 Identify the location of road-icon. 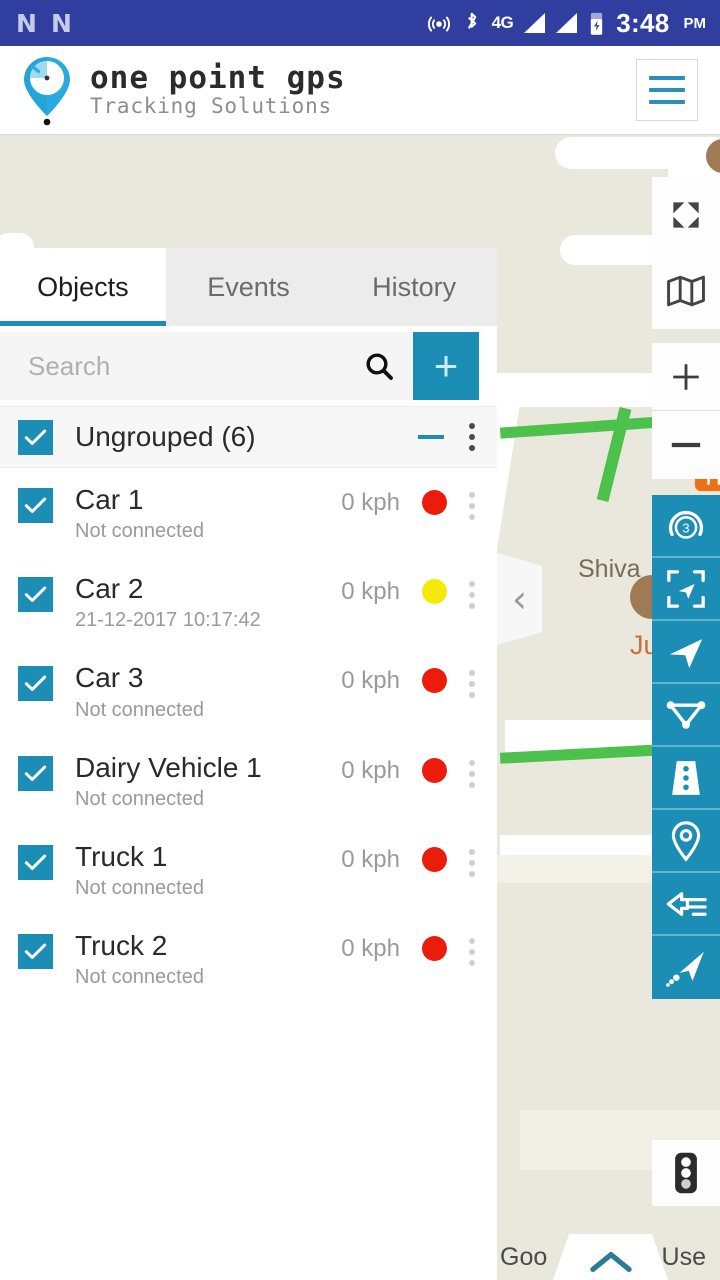
(686, 778).